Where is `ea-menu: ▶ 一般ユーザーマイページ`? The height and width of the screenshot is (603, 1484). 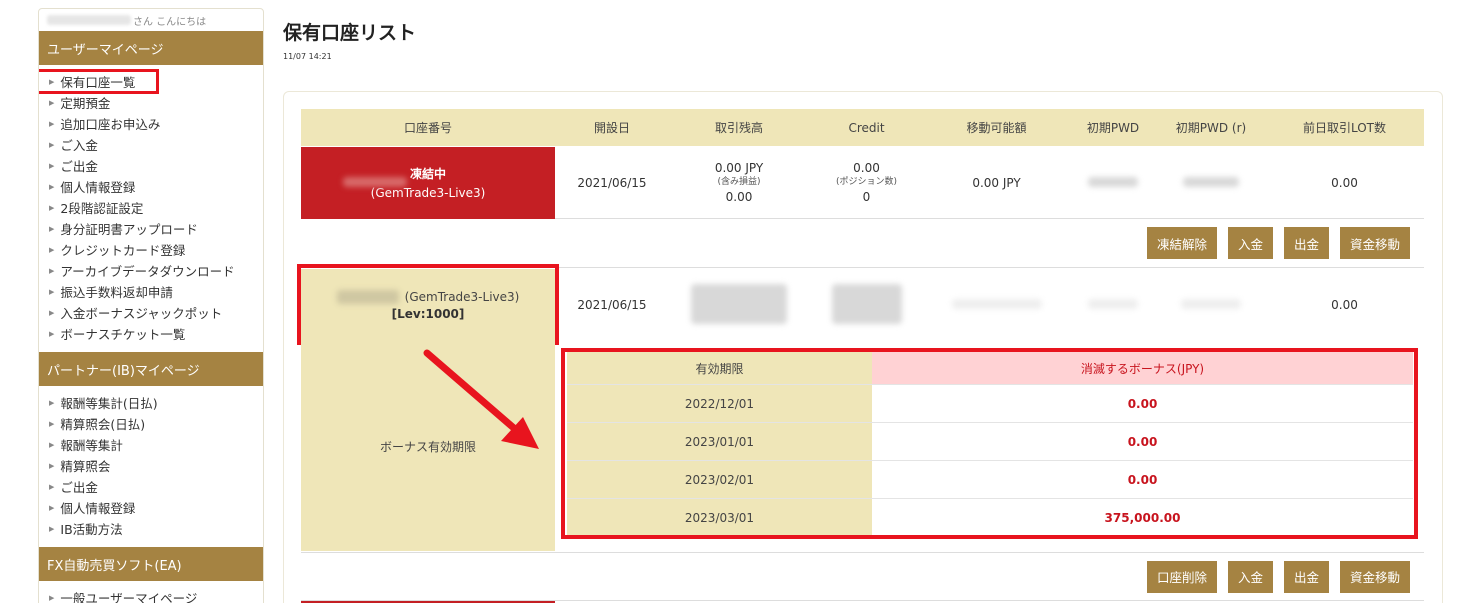 ea-menu: ▶ 一般ユーザーマイページ is located at coordinates (151, 592).